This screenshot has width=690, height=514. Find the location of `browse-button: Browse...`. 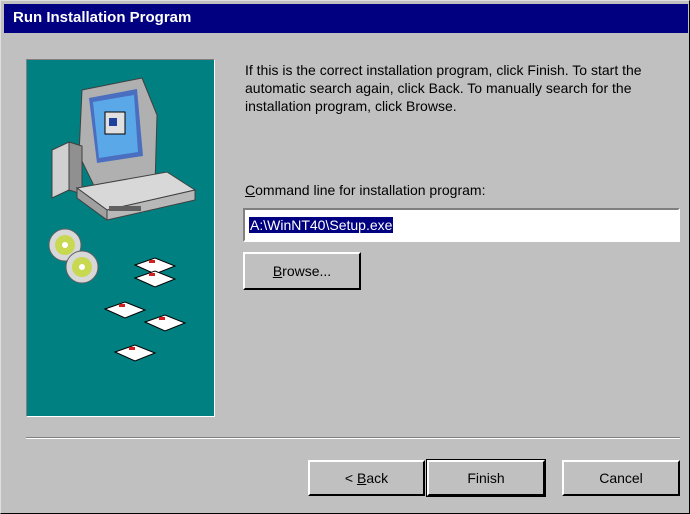

browse-button: Browse... is located at coordinates (302, 271).